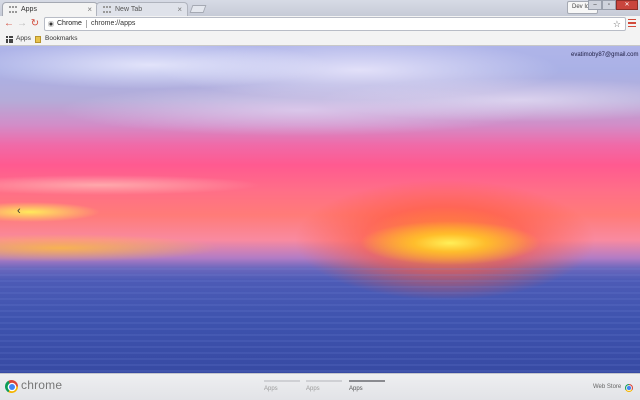 The width and height of the screenshot is (640, 400). What do you see at coordinates (29, 9) in the screenshot?
I see `tab-label: Apps` at bounding box center [29, 9].